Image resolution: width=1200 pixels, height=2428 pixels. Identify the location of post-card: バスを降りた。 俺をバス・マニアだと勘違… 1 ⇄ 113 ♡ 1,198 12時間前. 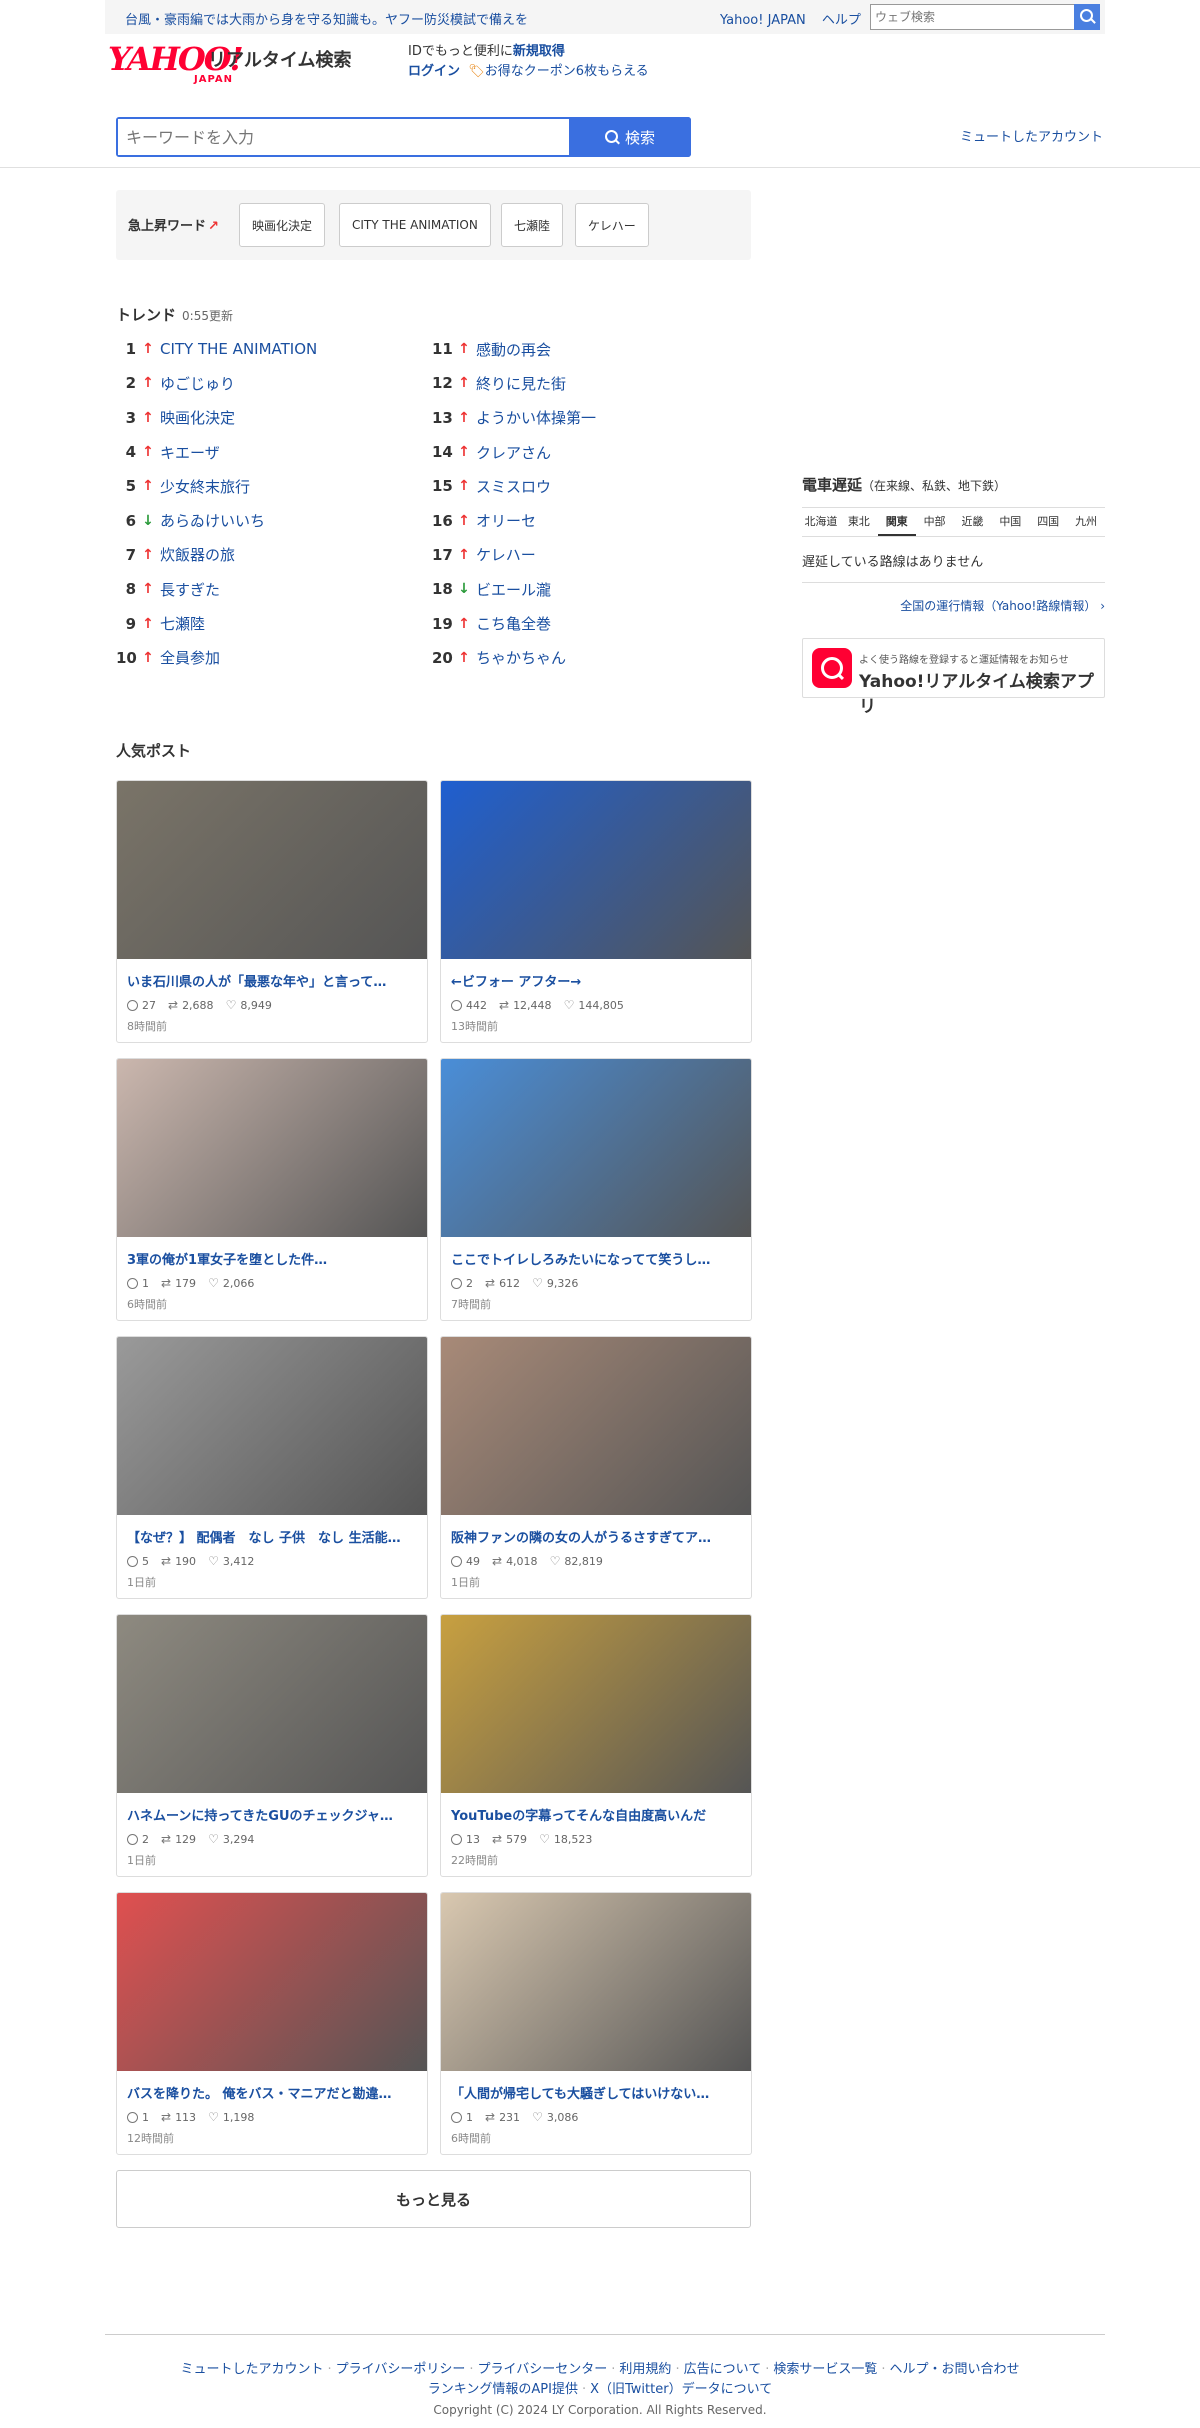
(272, 2023).